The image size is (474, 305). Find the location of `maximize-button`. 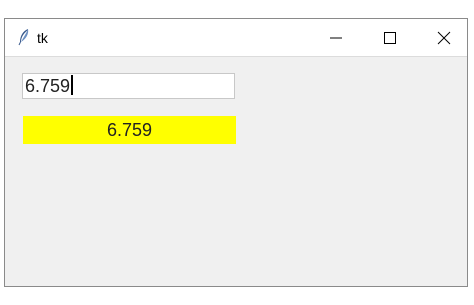

maximize-button is located at coordinates (390, 37).